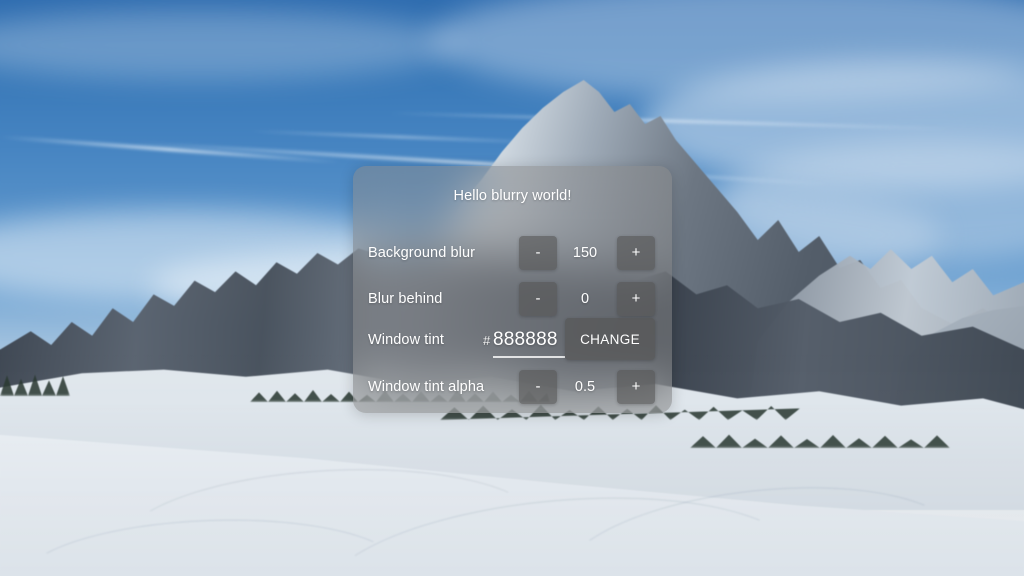 This screenshot has width=1024, height=576. I want to click on window-tint-alpha-increment-button: +, so click(636, 387).